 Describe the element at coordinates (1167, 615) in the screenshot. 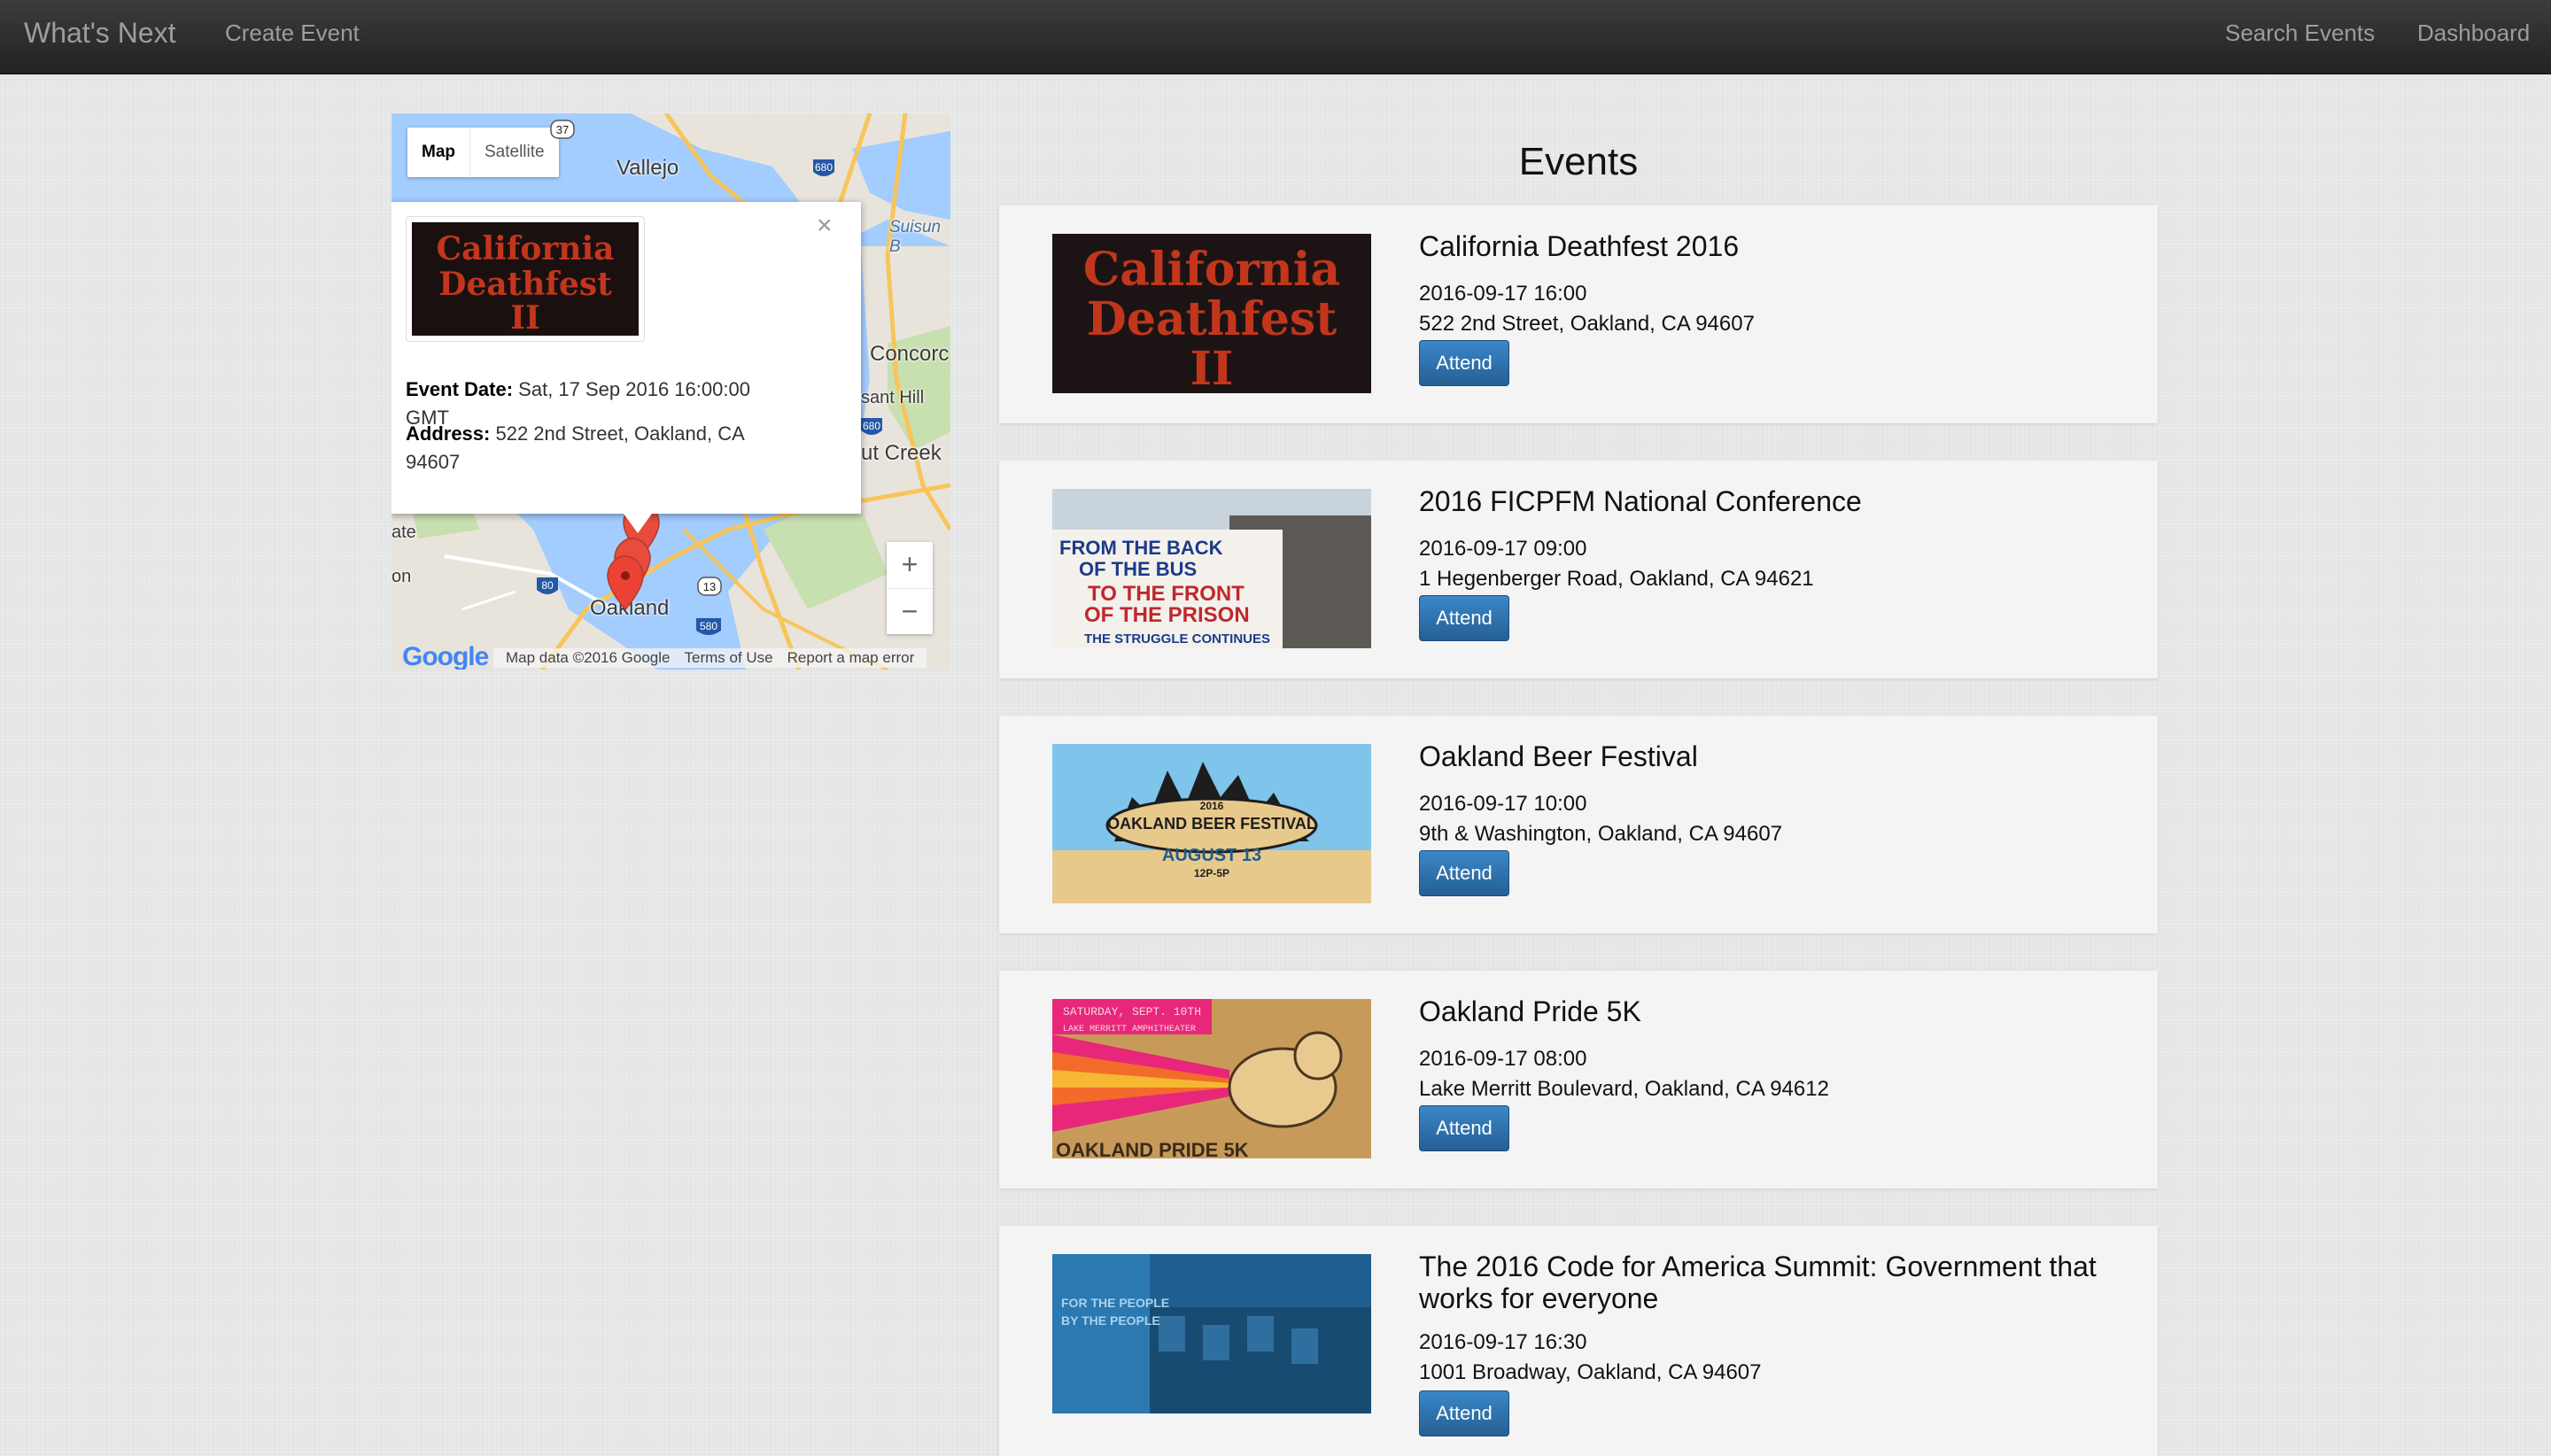

I see `svg-text: OF THE PRISON` at that location.